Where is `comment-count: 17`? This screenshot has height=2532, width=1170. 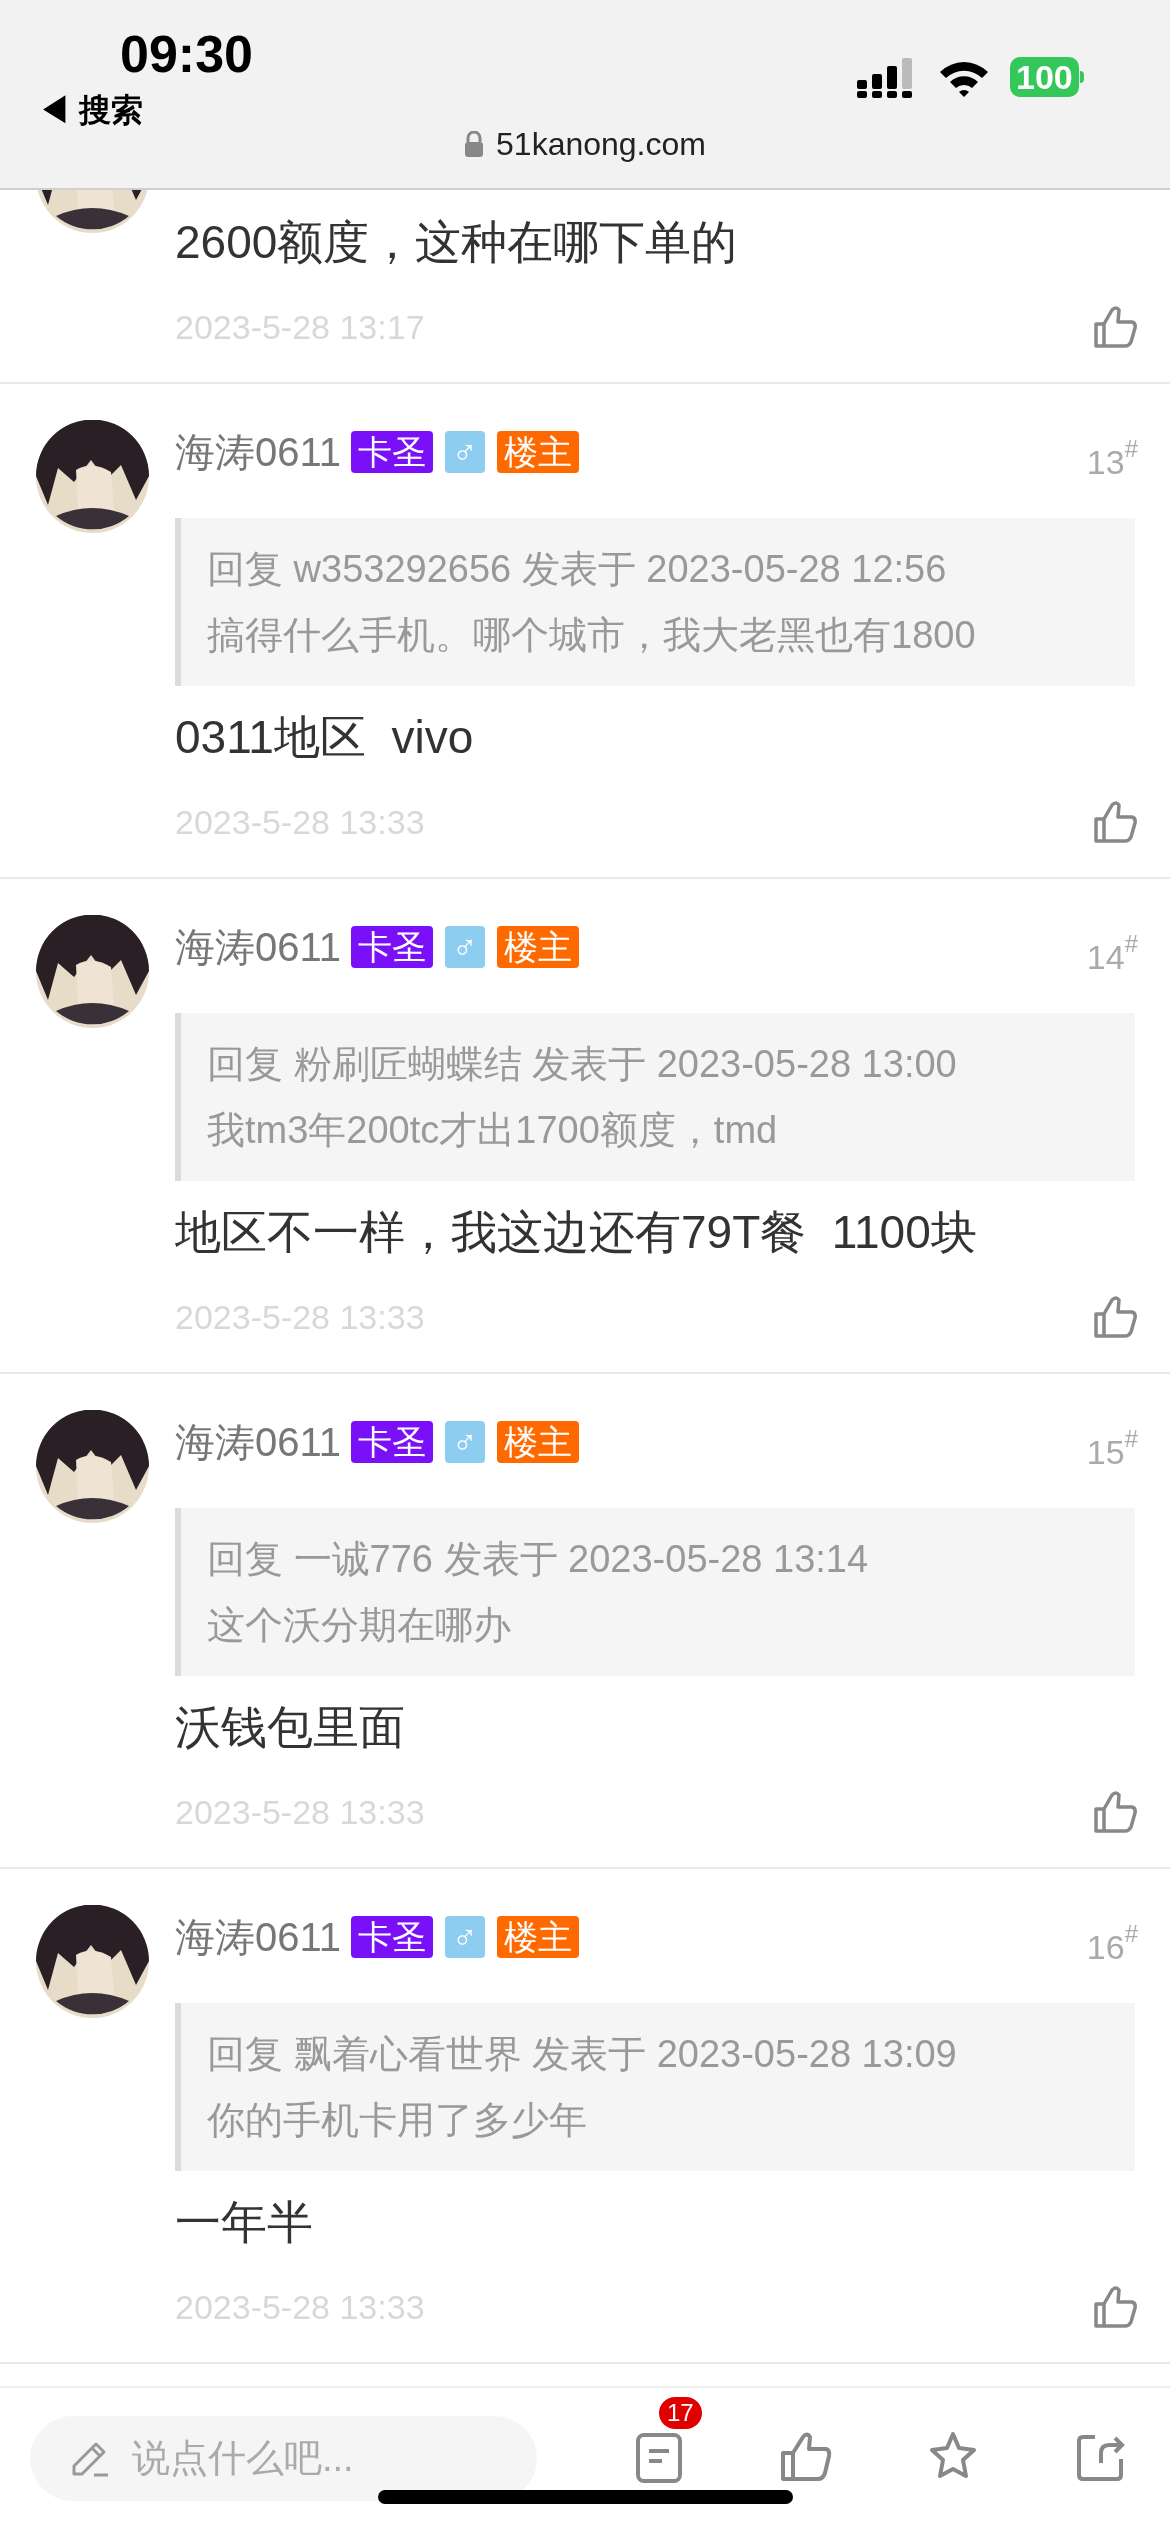 comment-count: 17 is located at coordinates (680, 2413).